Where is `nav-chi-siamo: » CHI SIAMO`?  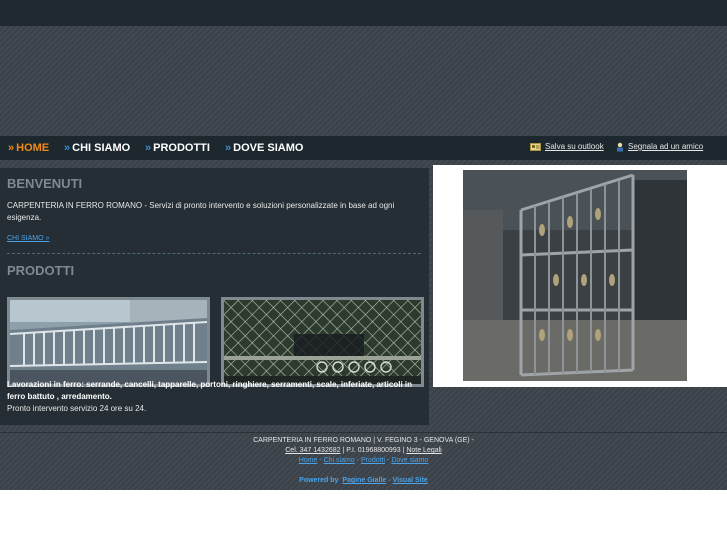
nav-chi-siamo: » CHI SIAMO is located at coordinates (97, 148).